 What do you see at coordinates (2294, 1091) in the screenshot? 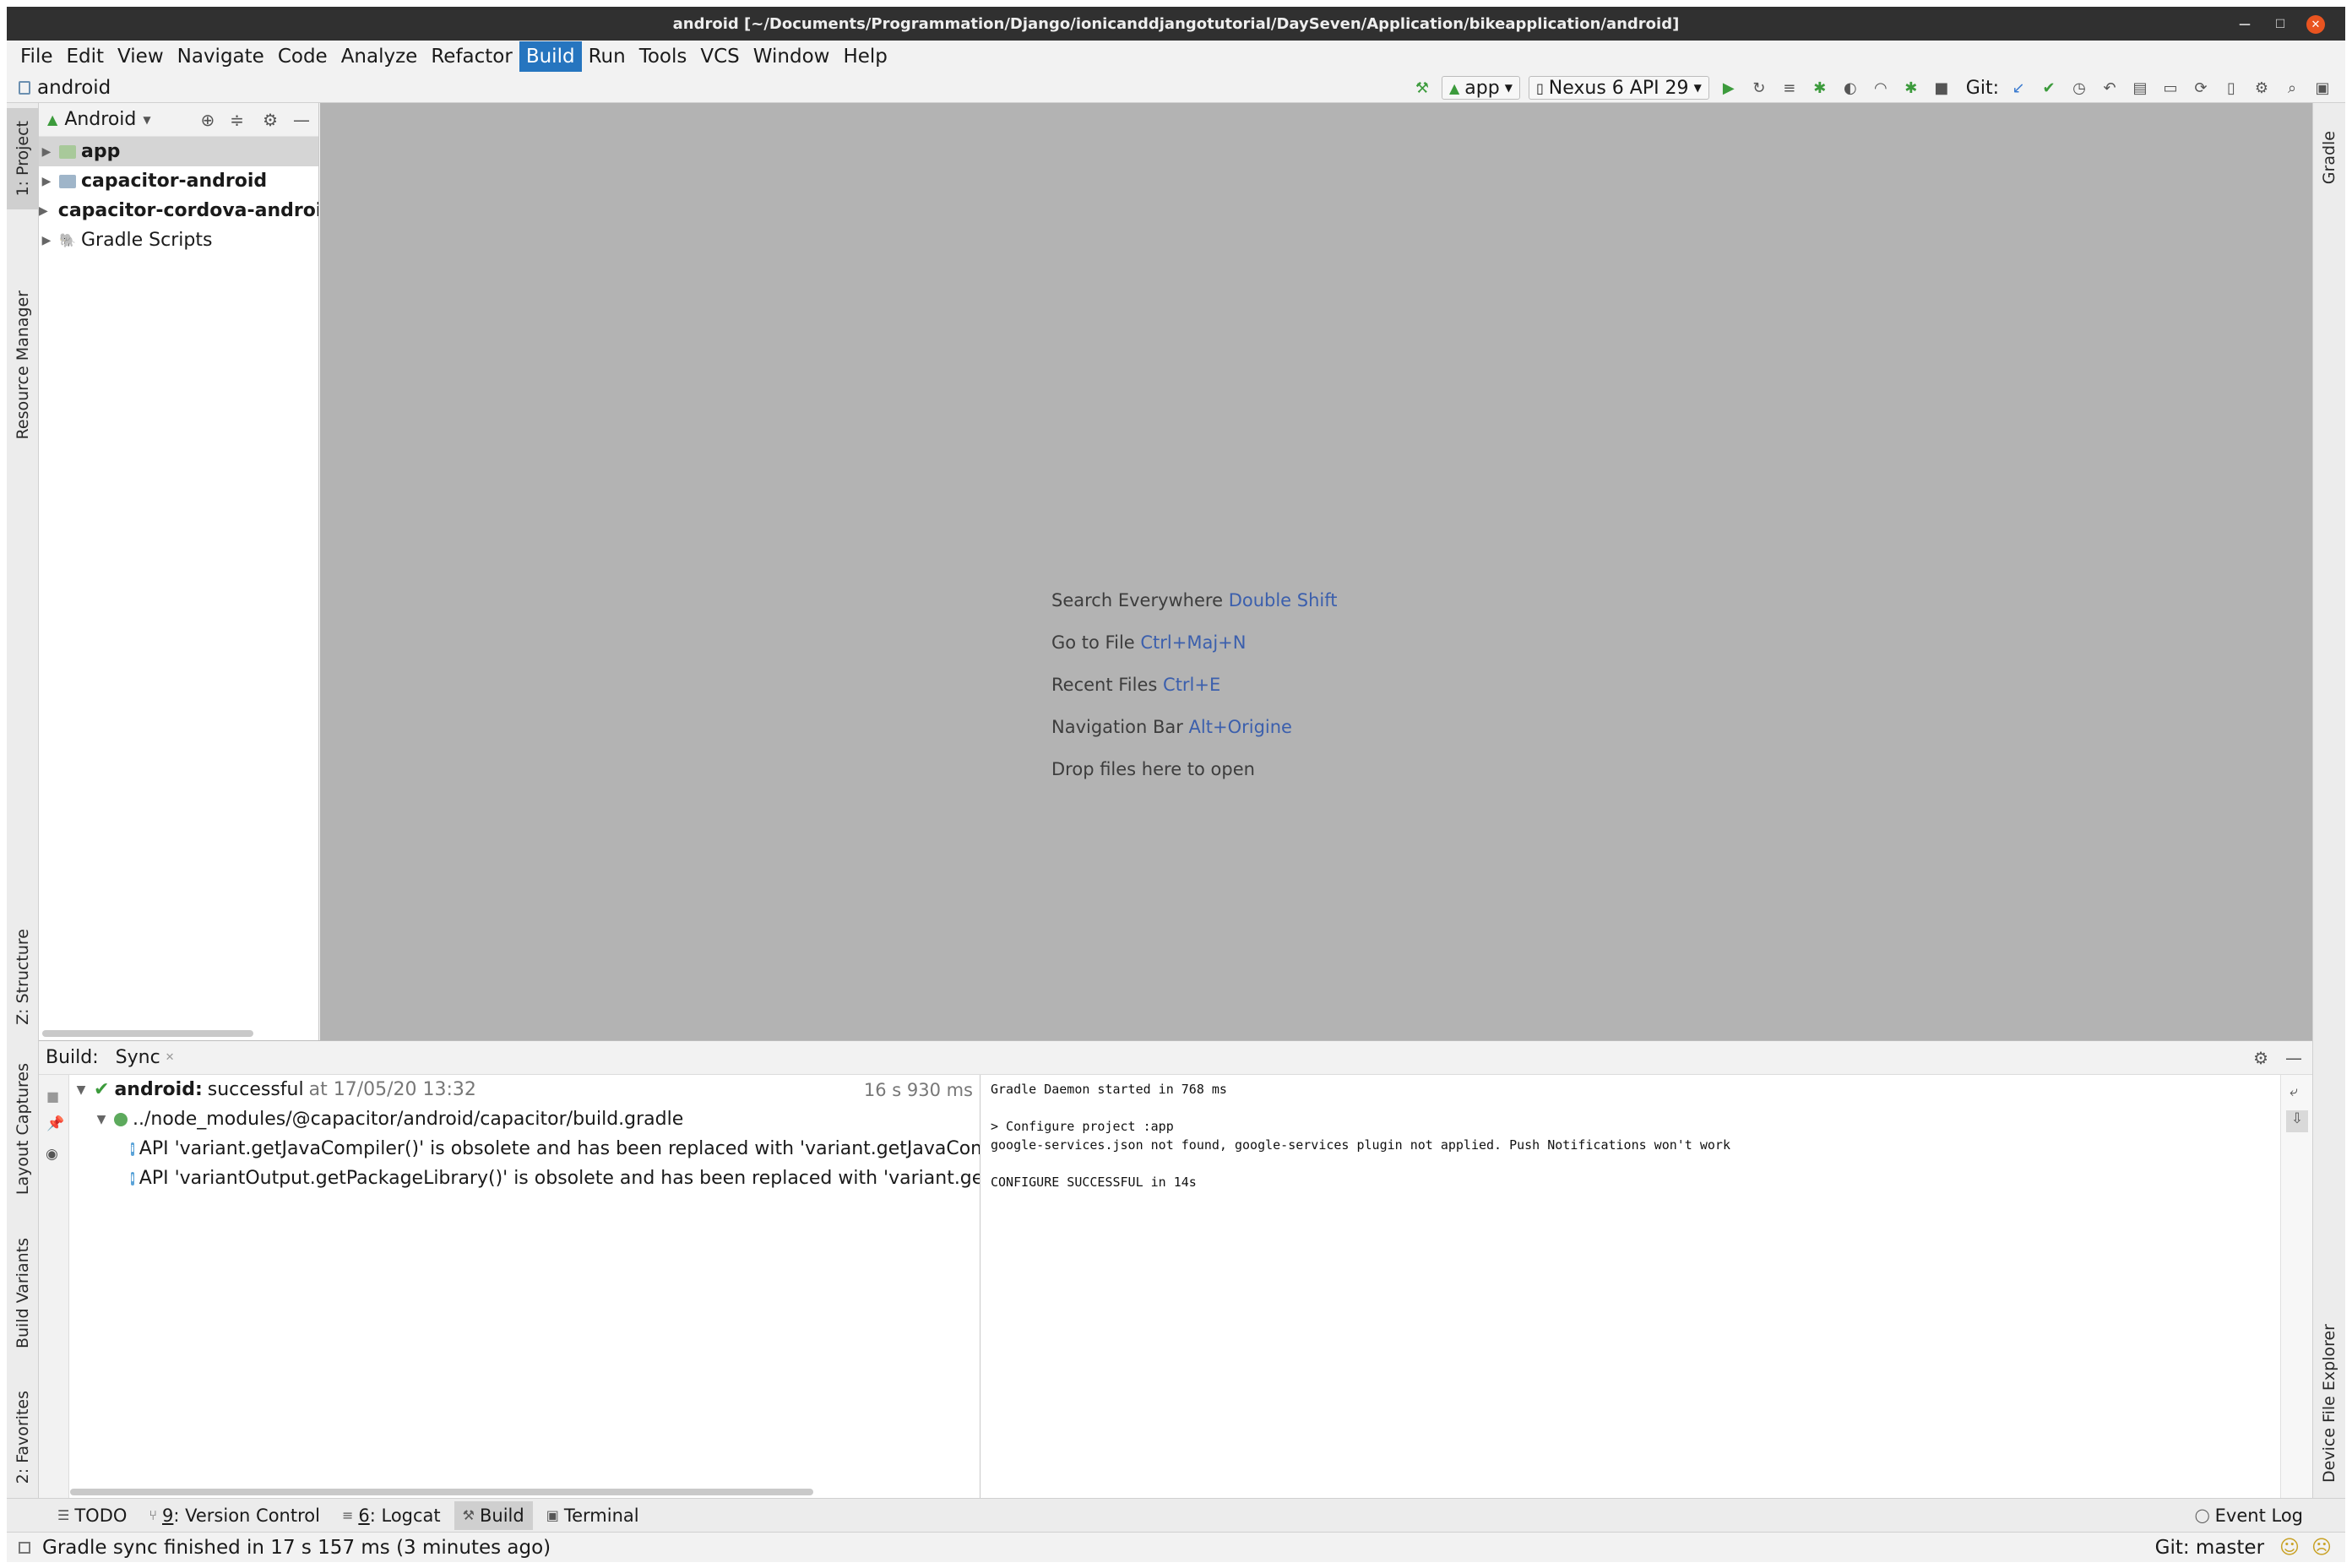
I see `soft-wrap-icon: ⤶` at bounding box center [2294, 1091].